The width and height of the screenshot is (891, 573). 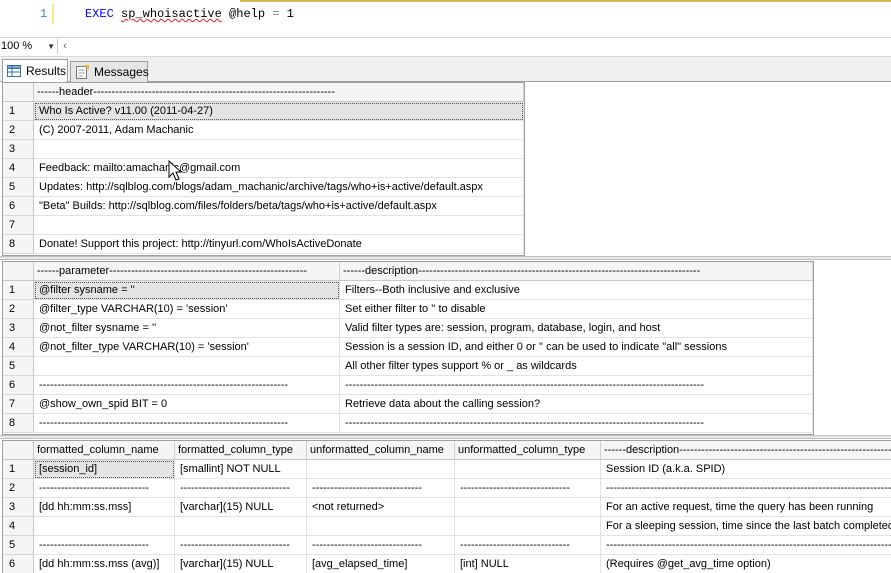 What do you see at coordinates (104, 507) in the screenshot?
I see `grid-cell: [dd hh:mm:ss.mss]` at bounding box center [104, 507].